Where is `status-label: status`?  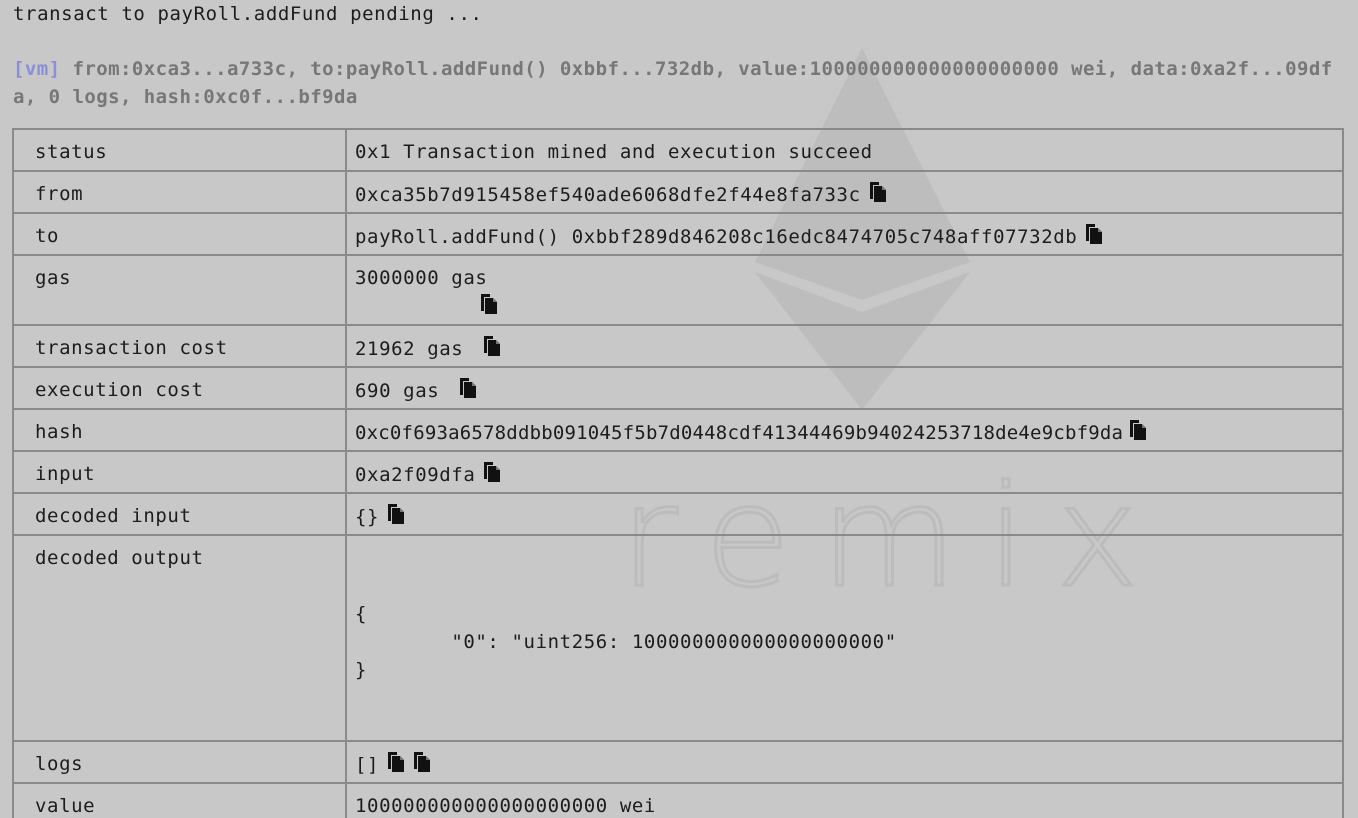 status-label: status is located at coordinates (179, 150).